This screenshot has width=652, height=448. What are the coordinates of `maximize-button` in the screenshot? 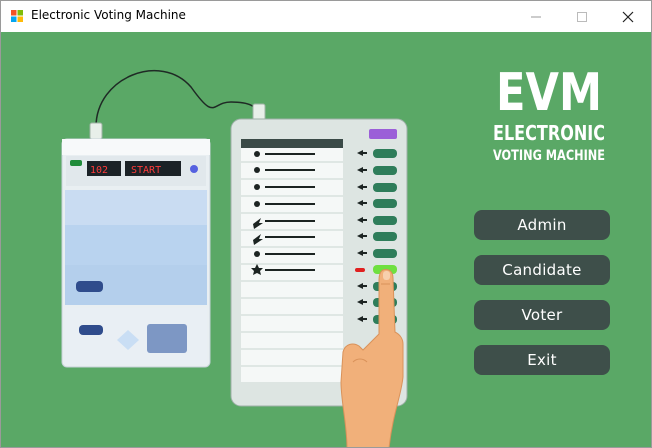 It's located at (582, 16).